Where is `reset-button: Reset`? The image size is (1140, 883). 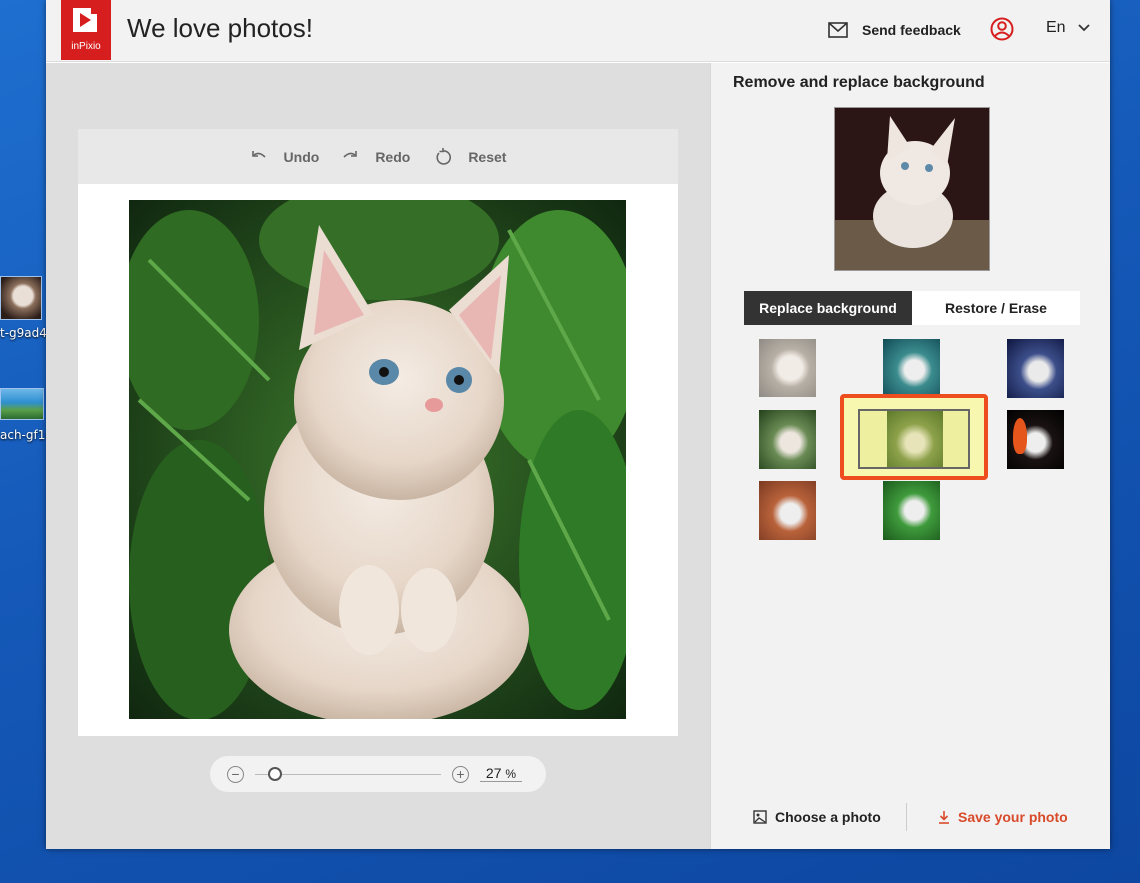
reset-button: Reset is located at coordinates (470, 156).